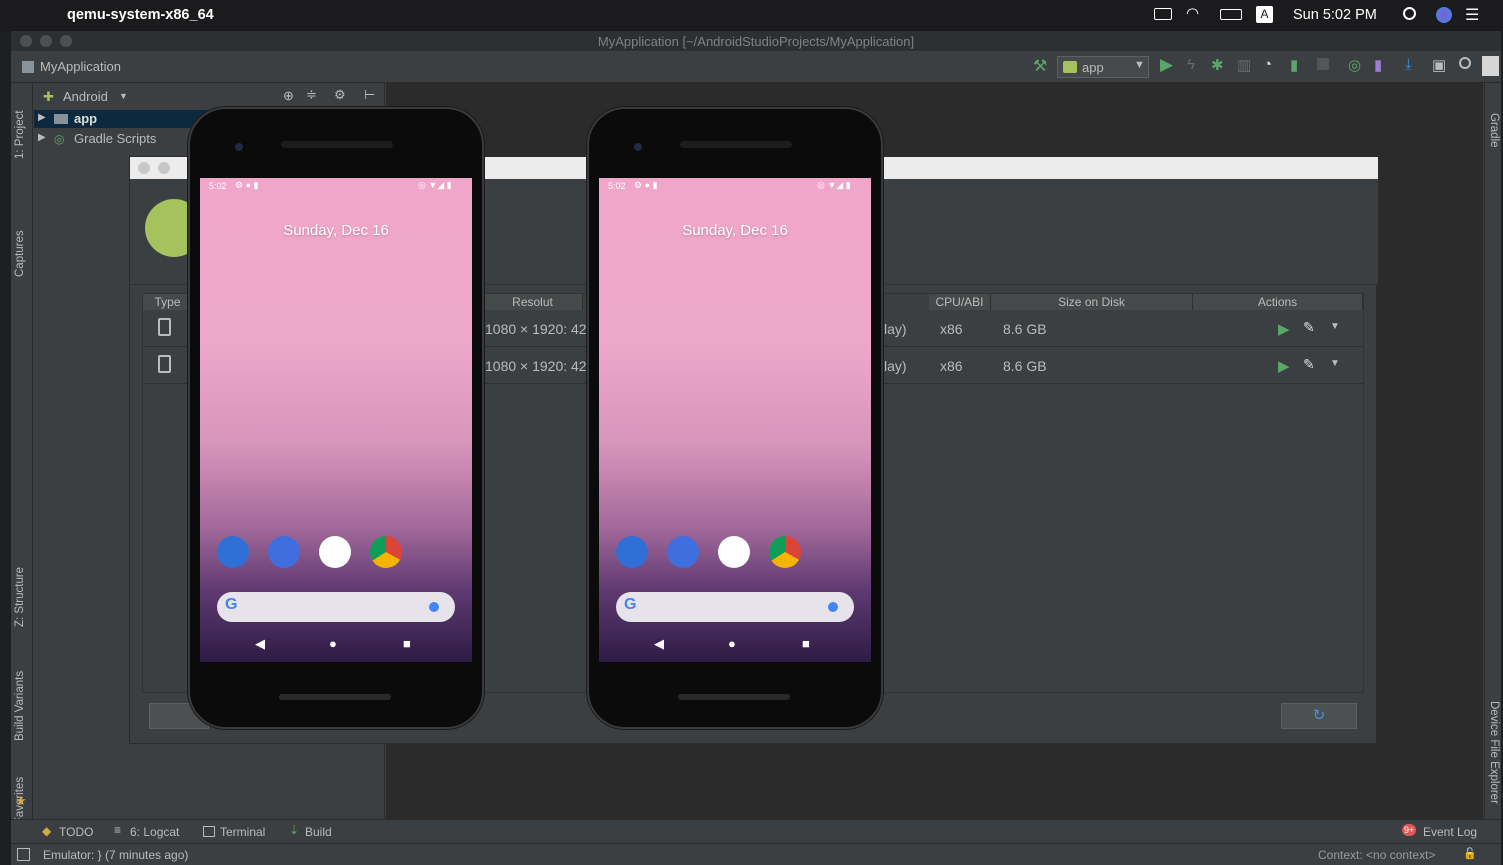 This screenshot has height=865, width=1503. What do you see at coordinates (1470, 853) in the screenshot?
I see `lock-icon: 🔓` at bounding box center [1470, 853].